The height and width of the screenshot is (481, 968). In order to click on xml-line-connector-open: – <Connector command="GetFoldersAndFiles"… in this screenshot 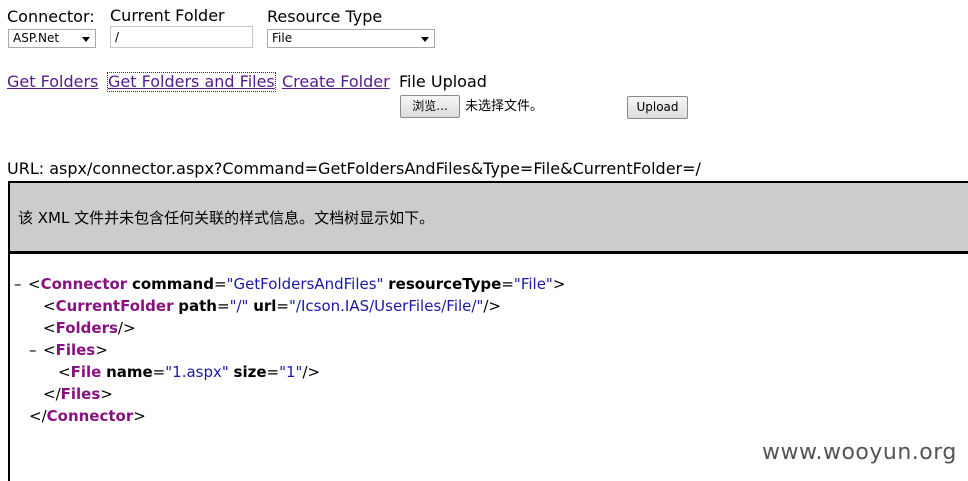, I will do `click(290, 284)`.